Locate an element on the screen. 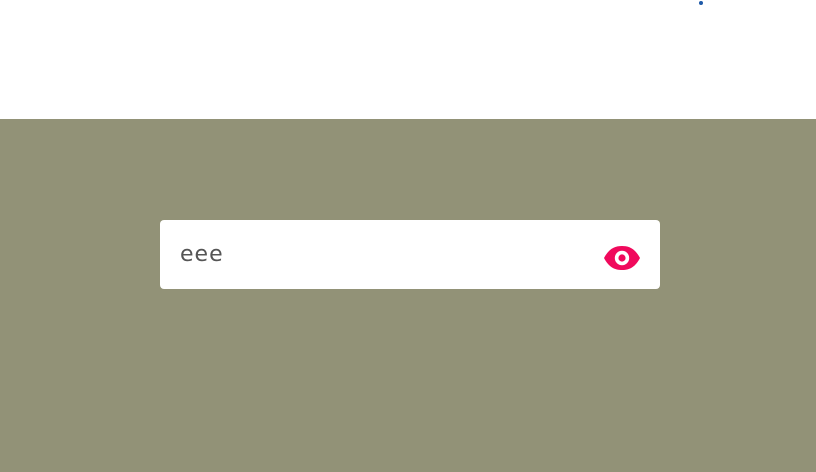 This screenshot has height=472, width=816. indicator-dot is located at coordinates (701, 3).